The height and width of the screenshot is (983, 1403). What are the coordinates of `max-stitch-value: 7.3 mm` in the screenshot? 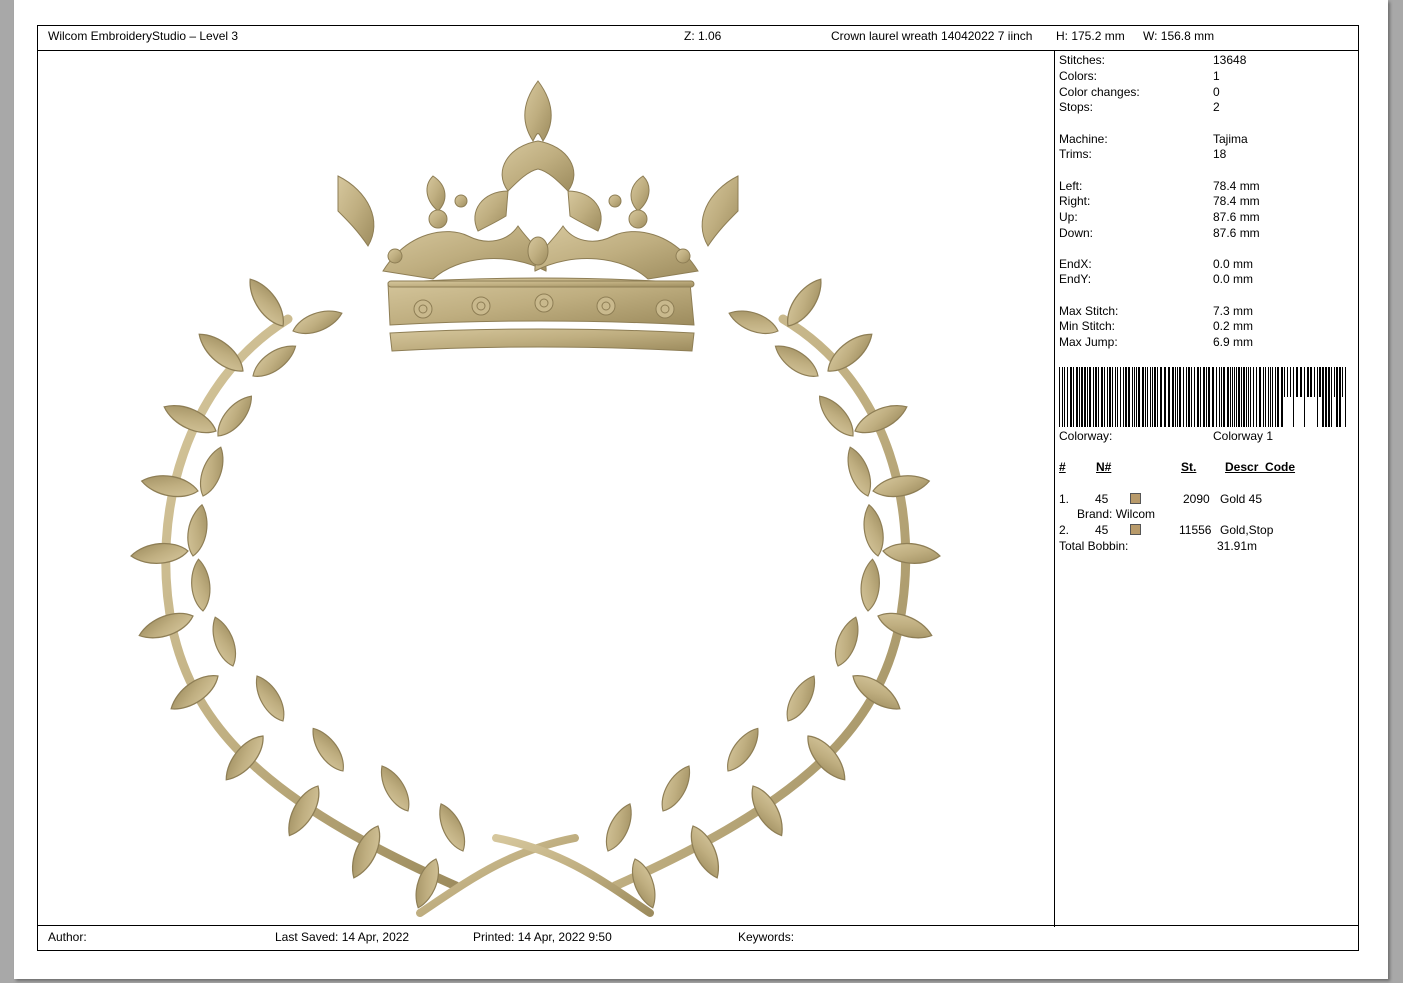 It's located at (1233, 311).